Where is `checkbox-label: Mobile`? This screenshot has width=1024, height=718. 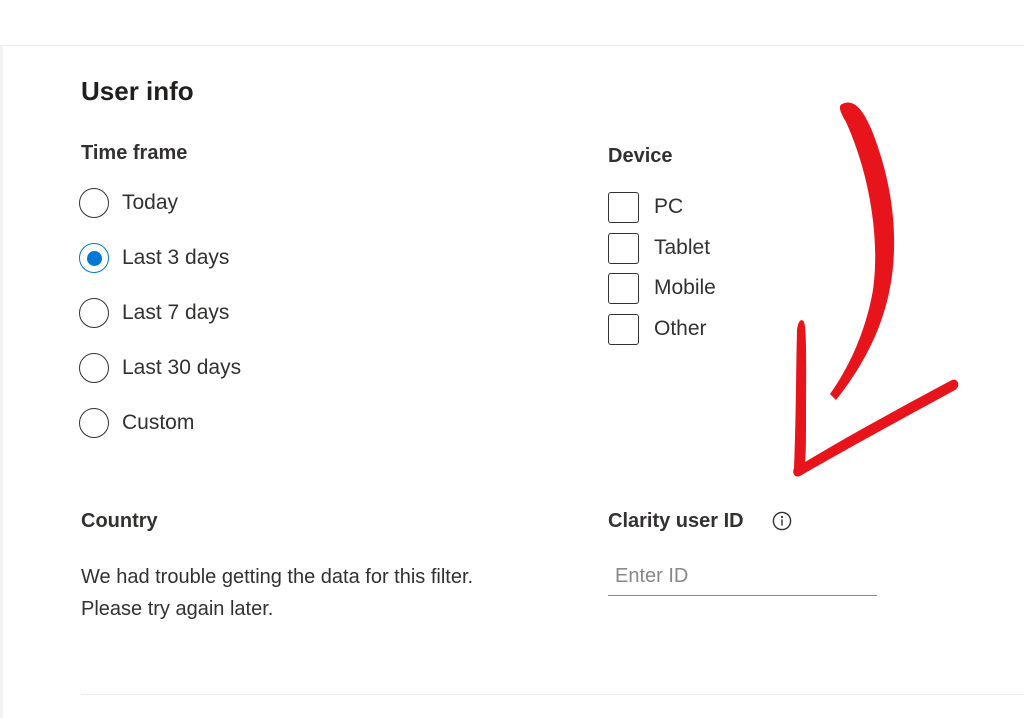
checkbox-label: Mobile is located at coordinates (685, 287).